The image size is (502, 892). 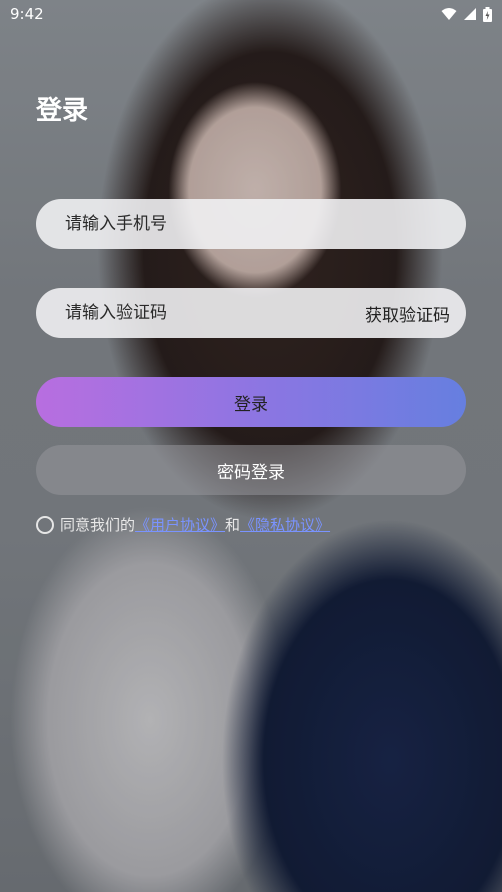 I want to click on wifi-icon, so click(x=449, y=14).